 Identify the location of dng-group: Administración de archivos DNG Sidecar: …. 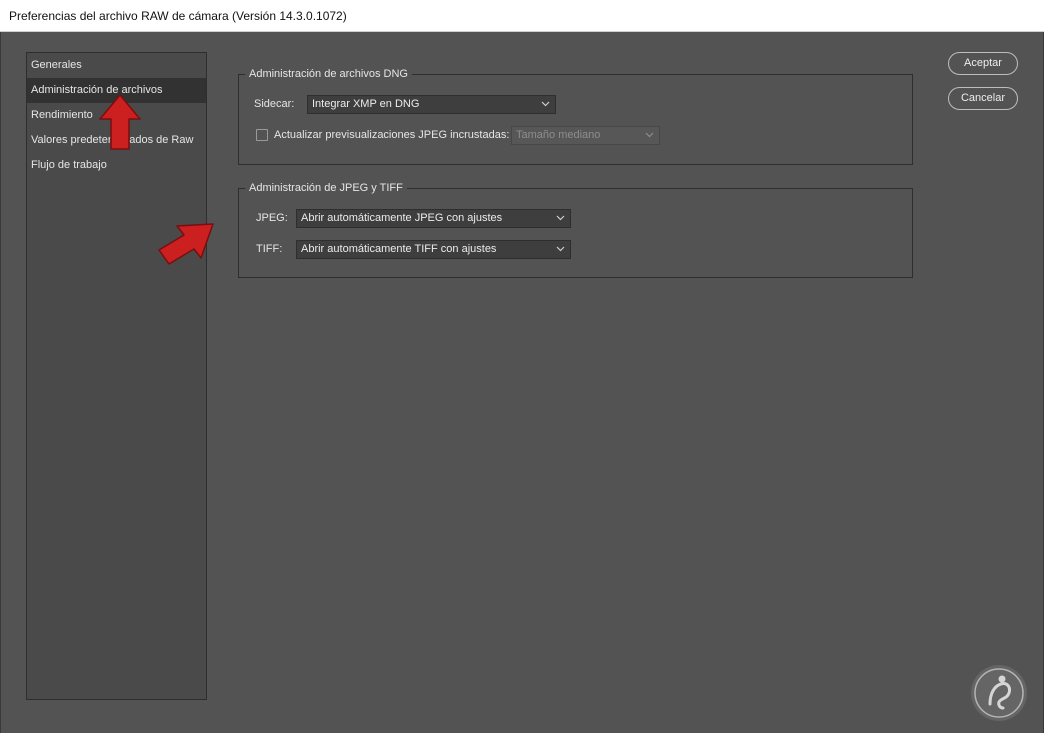
(575, 116).